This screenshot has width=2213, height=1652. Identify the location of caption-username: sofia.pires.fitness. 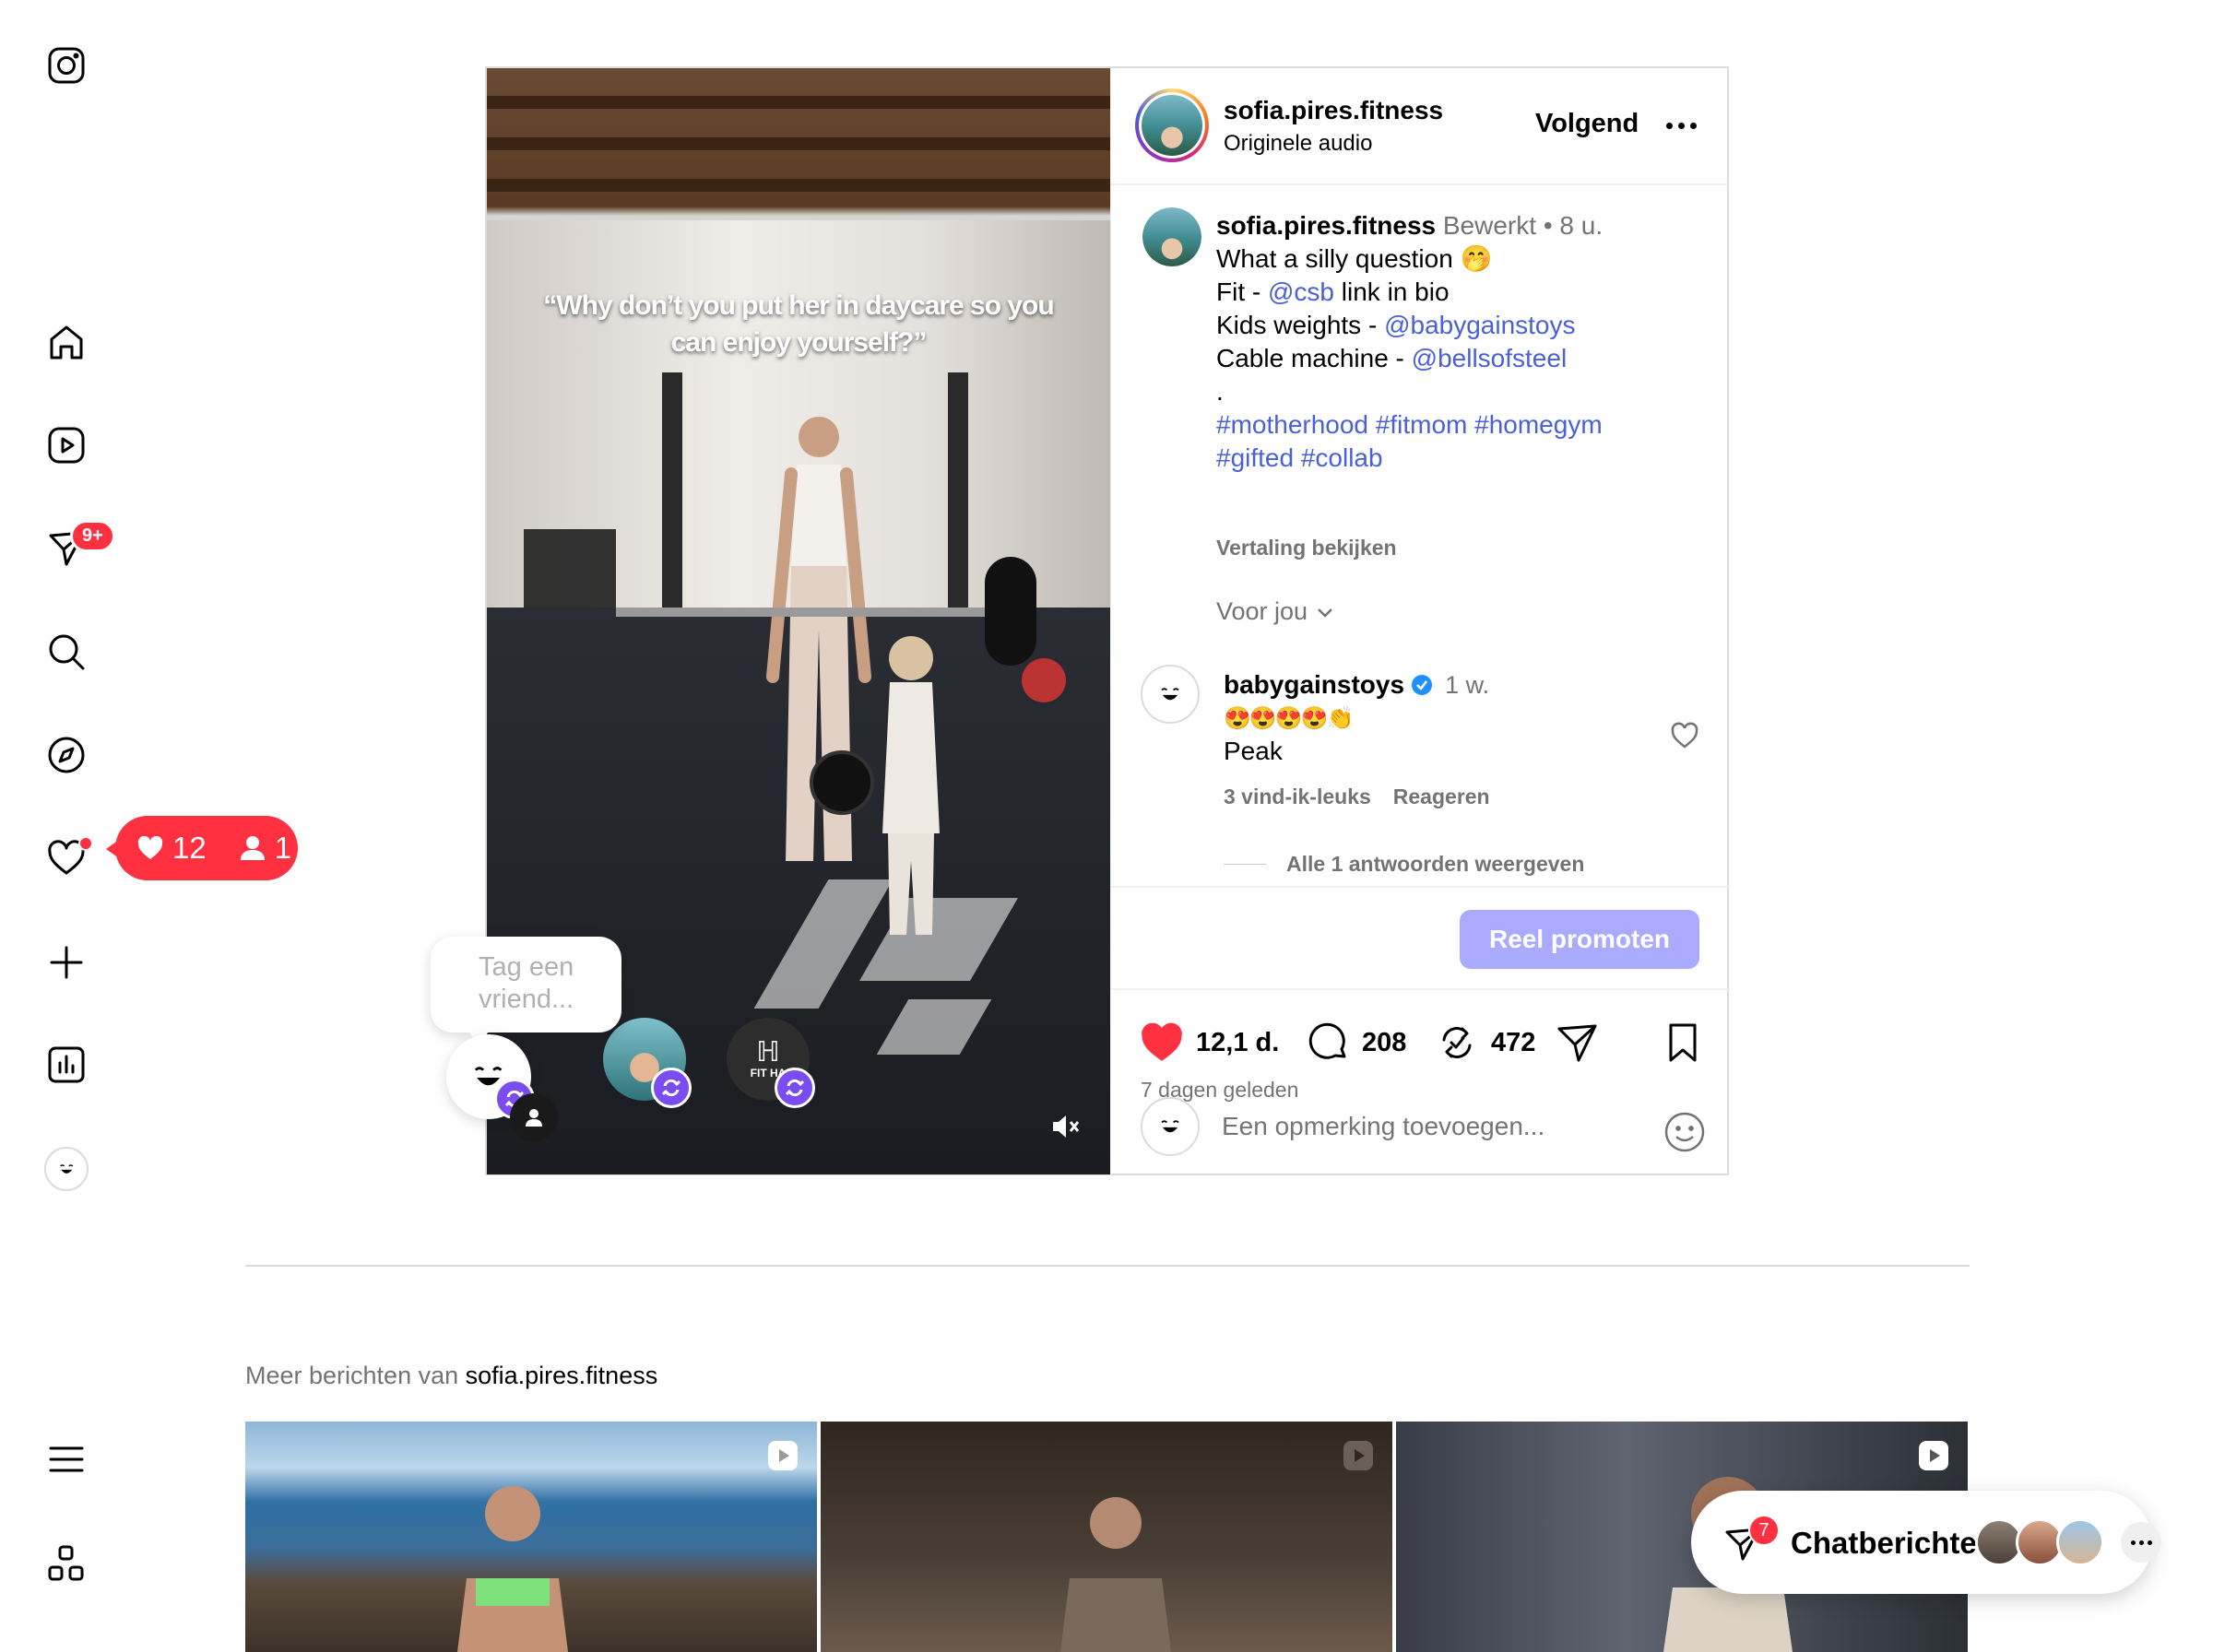
(1326, 225).